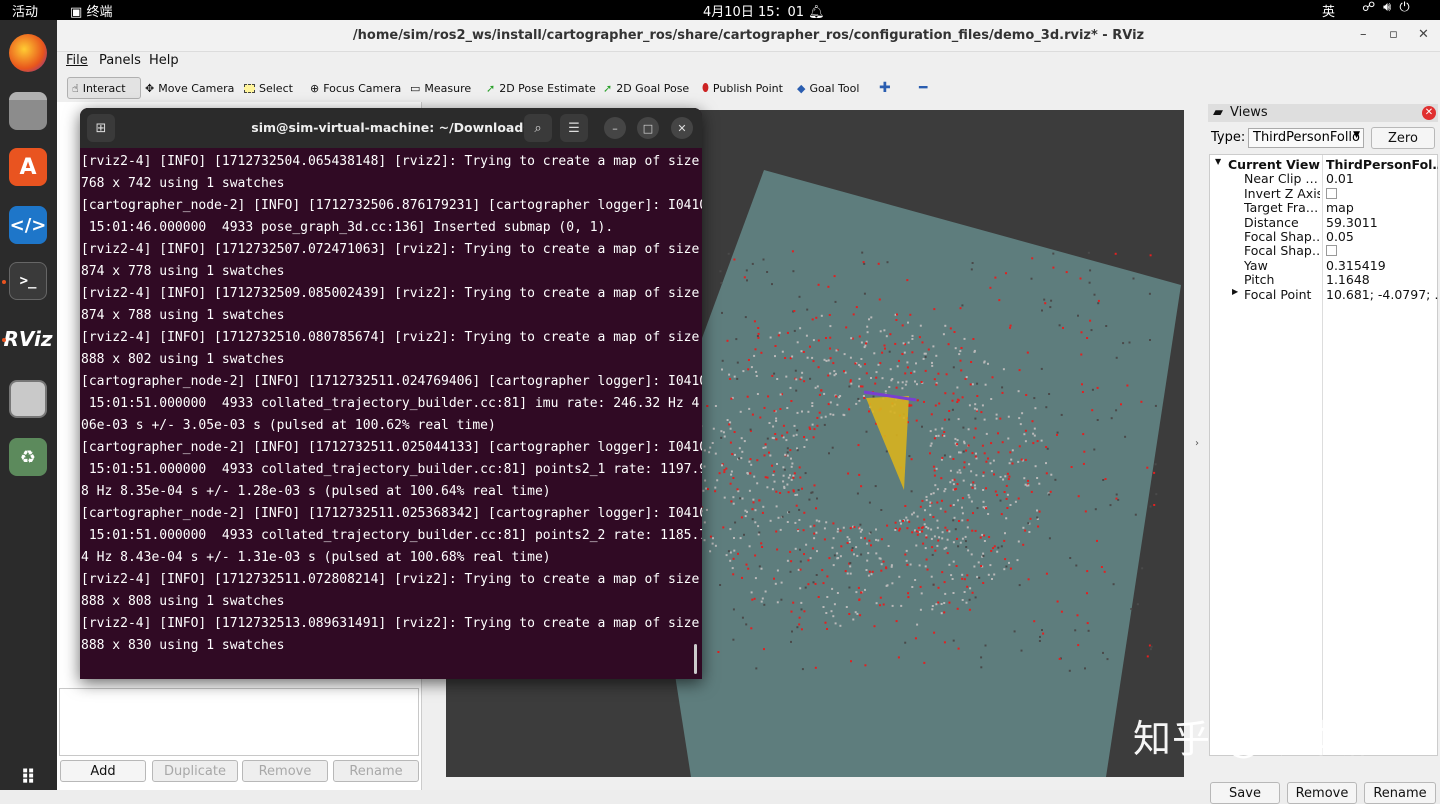 This screenshot has width=1440, height=804. What do you see at coordinates (1382, 265) in the screenshot?
I see `view-prop-value: 0.315419` at bounding box center [1382, 265].